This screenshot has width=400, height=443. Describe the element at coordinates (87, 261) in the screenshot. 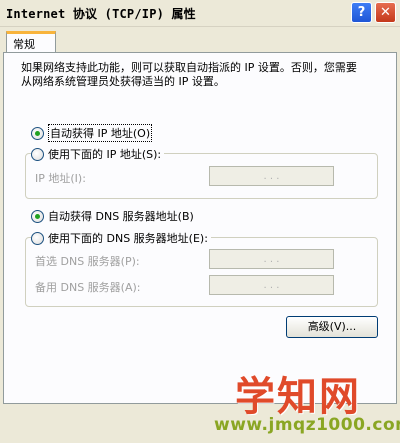

I see `preferred-dns-label: 首选 DNS 服务器(P):` at that location.